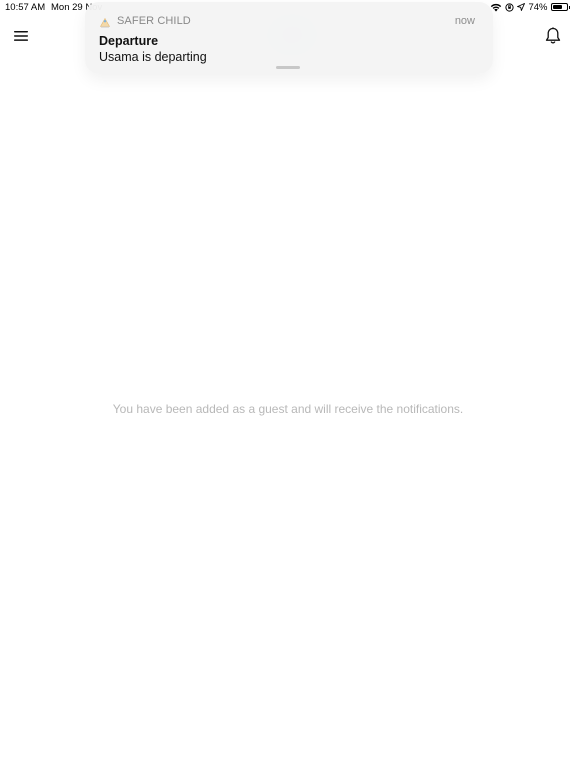 This screenshot has width=576, height=768. What do you see at coordinates (25, 7) in the screenshot?
I see `status-time: 10:57 AM` at bounding box center [25, 7].